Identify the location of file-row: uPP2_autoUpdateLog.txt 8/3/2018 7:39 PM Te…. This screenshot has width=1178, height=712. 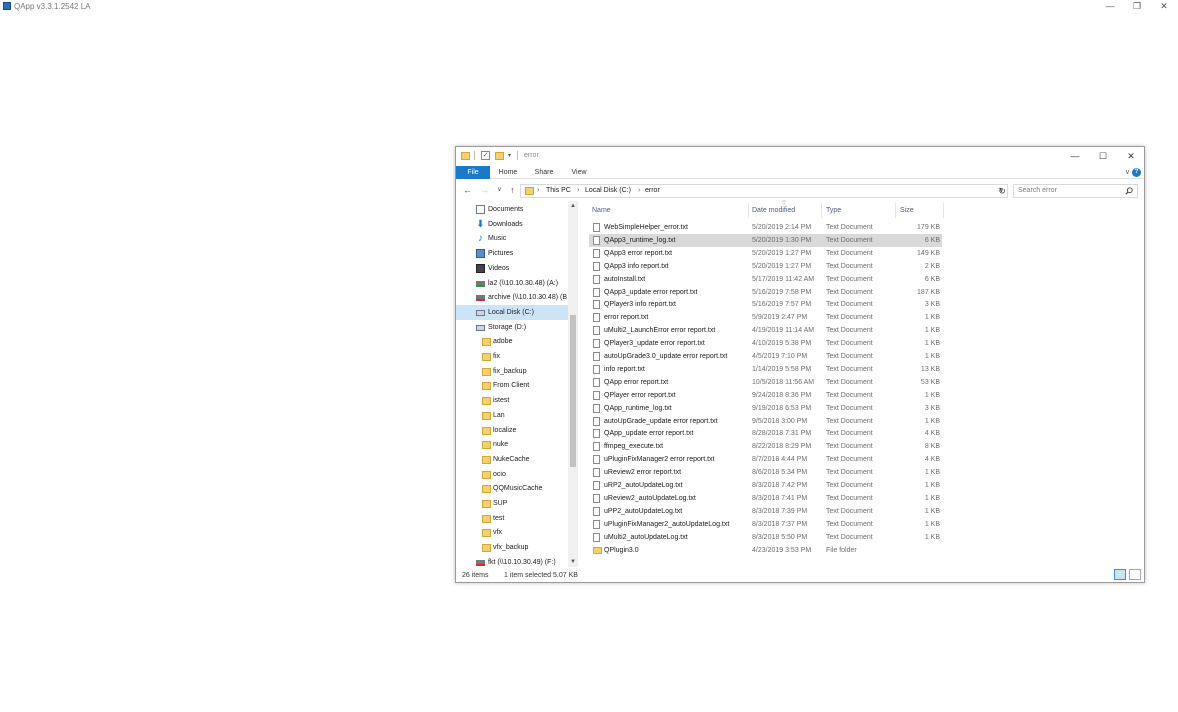
(765, 511).